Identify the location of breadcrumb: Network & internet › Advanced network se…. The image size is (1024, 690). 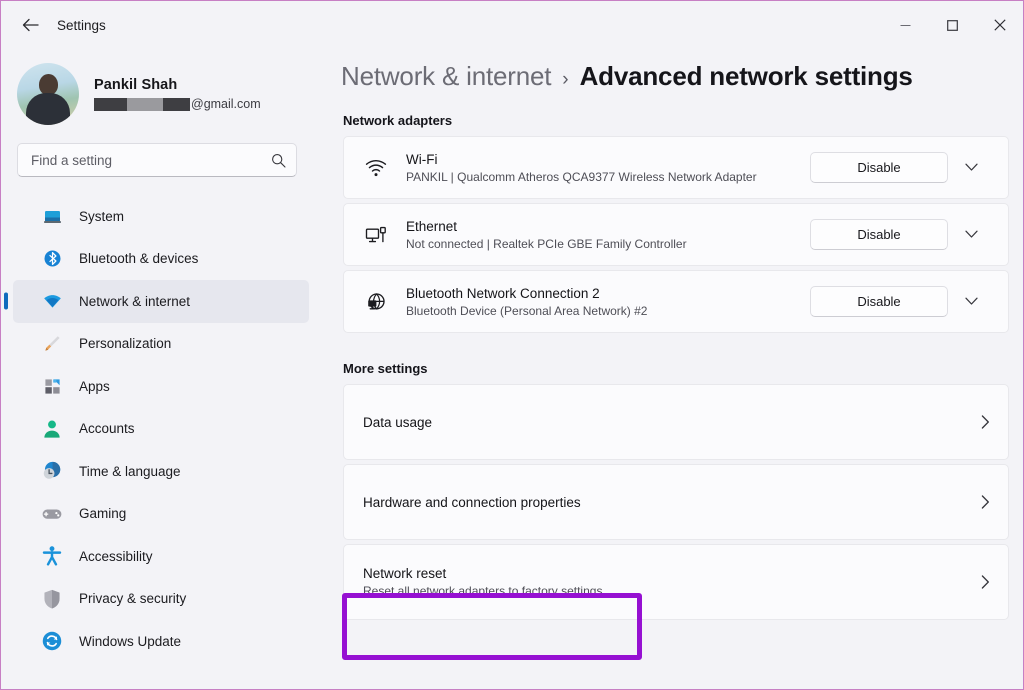
(672, 70).